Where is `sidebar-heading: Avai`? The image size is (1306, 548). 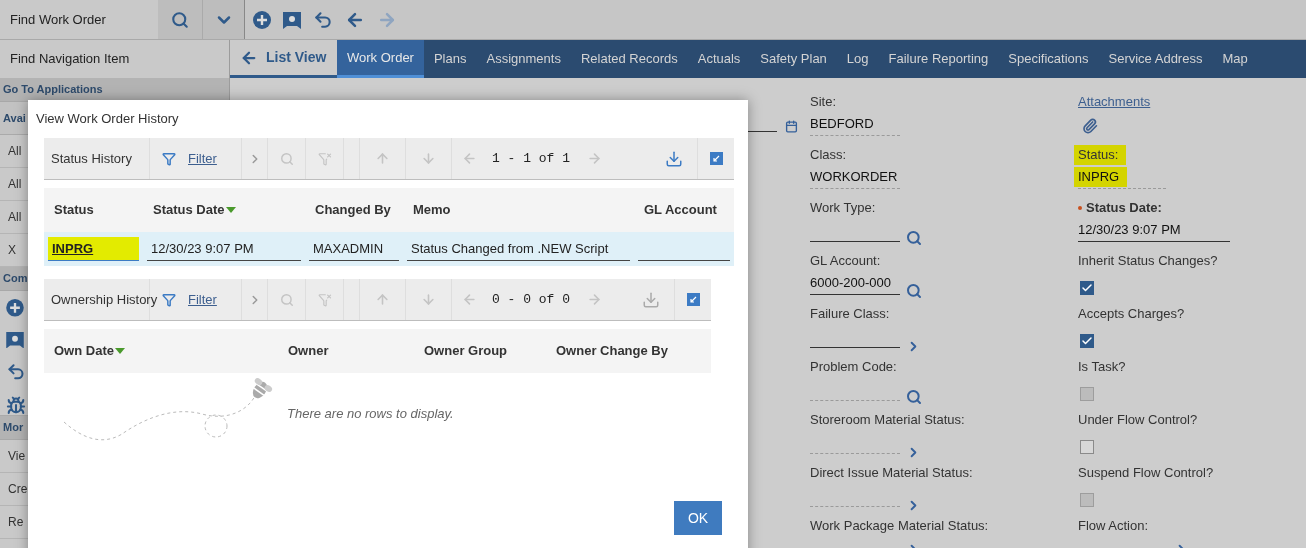
sidebar-heading: Avai is located at coordinates (14, 118).